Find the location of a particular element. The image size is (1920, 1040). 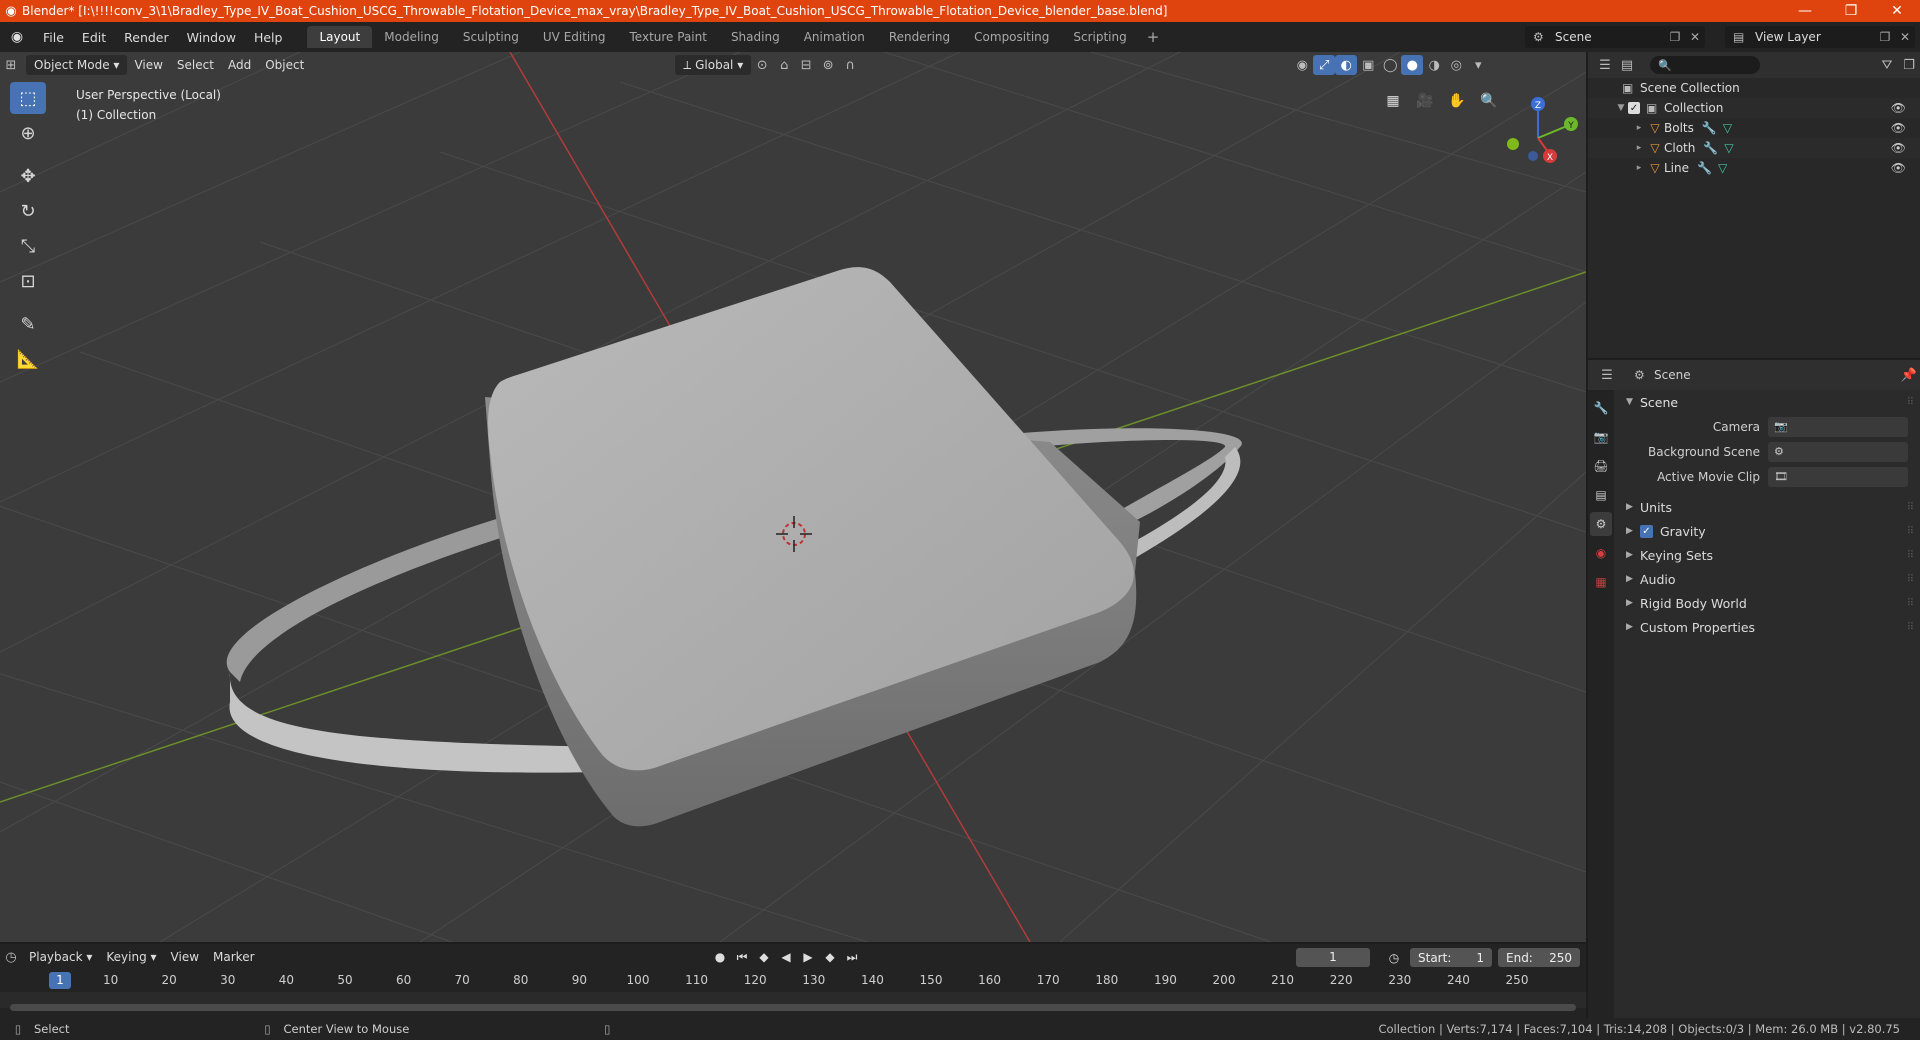

tab-rendering: Rendering is located at coordinates (919, 37).